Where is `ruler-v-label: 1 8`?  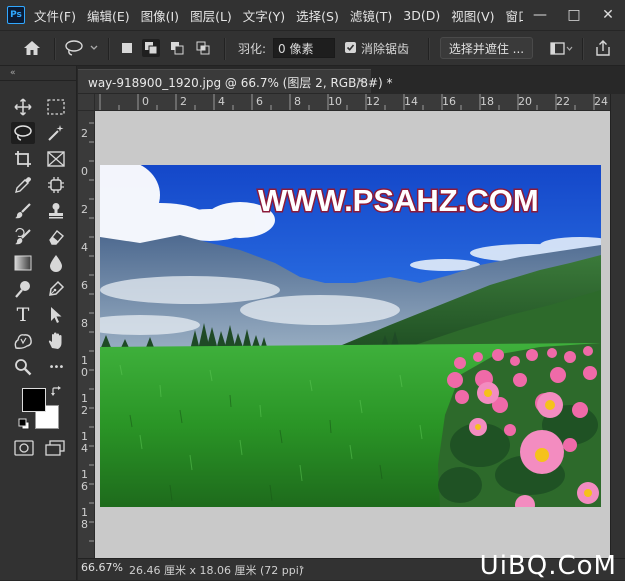 ruler-v-label: 1 8 is located at coordinates (84, 518).